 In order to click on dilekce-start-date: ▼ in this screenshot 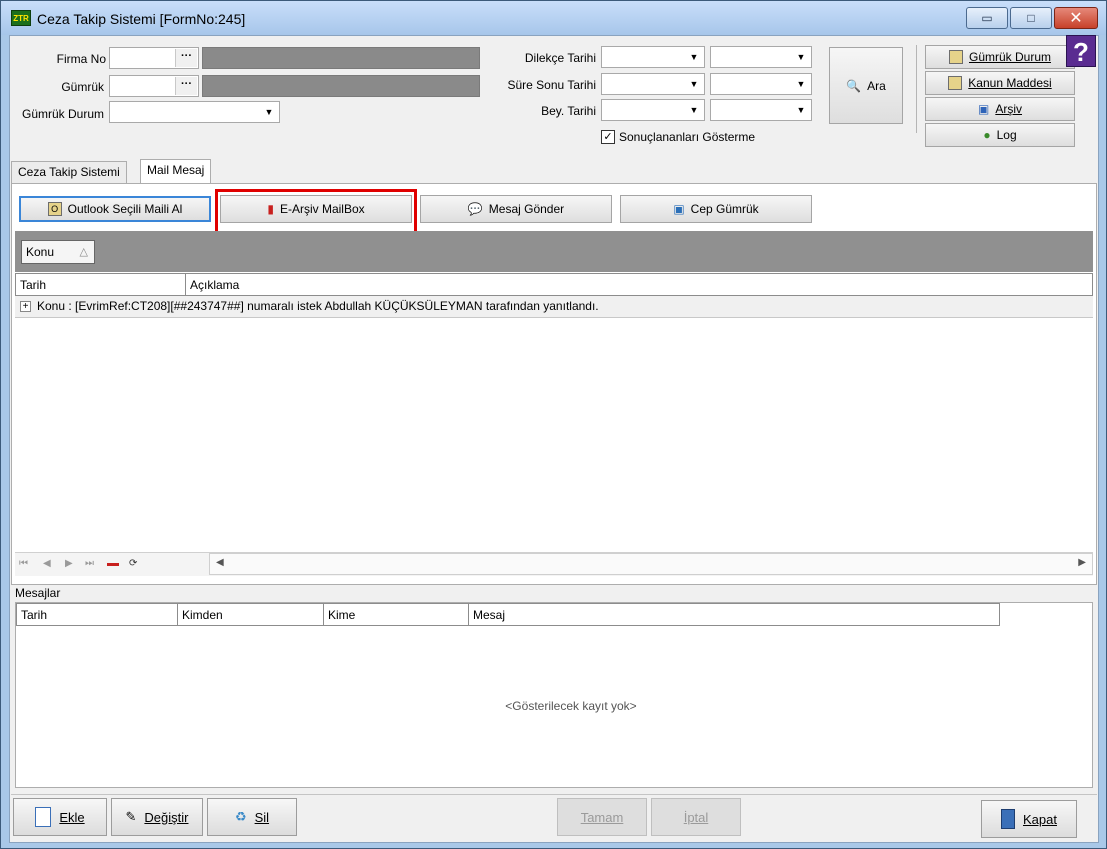, I will do `click(653, 57)`.